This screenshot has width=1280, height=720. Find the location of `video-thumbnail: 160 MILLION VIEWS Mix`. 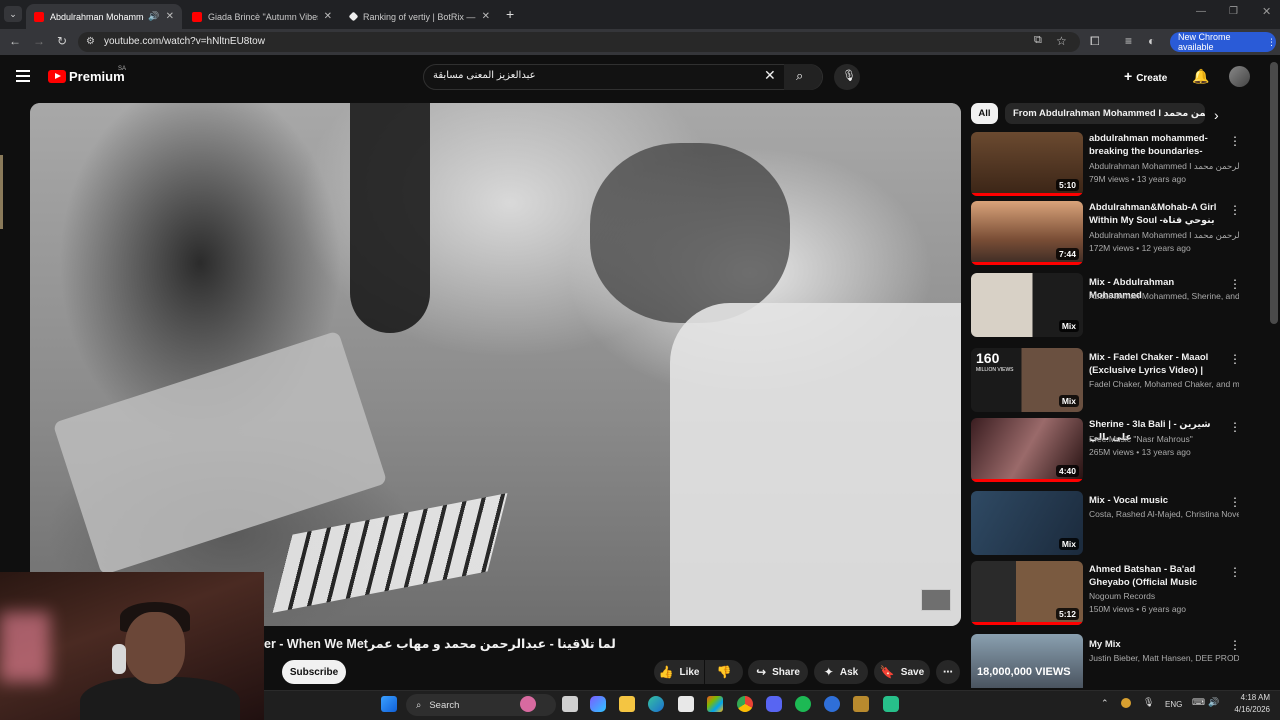

video-thumbnail: 160 MILLION VIEWS Mix is located at coordinates (1027, 380).